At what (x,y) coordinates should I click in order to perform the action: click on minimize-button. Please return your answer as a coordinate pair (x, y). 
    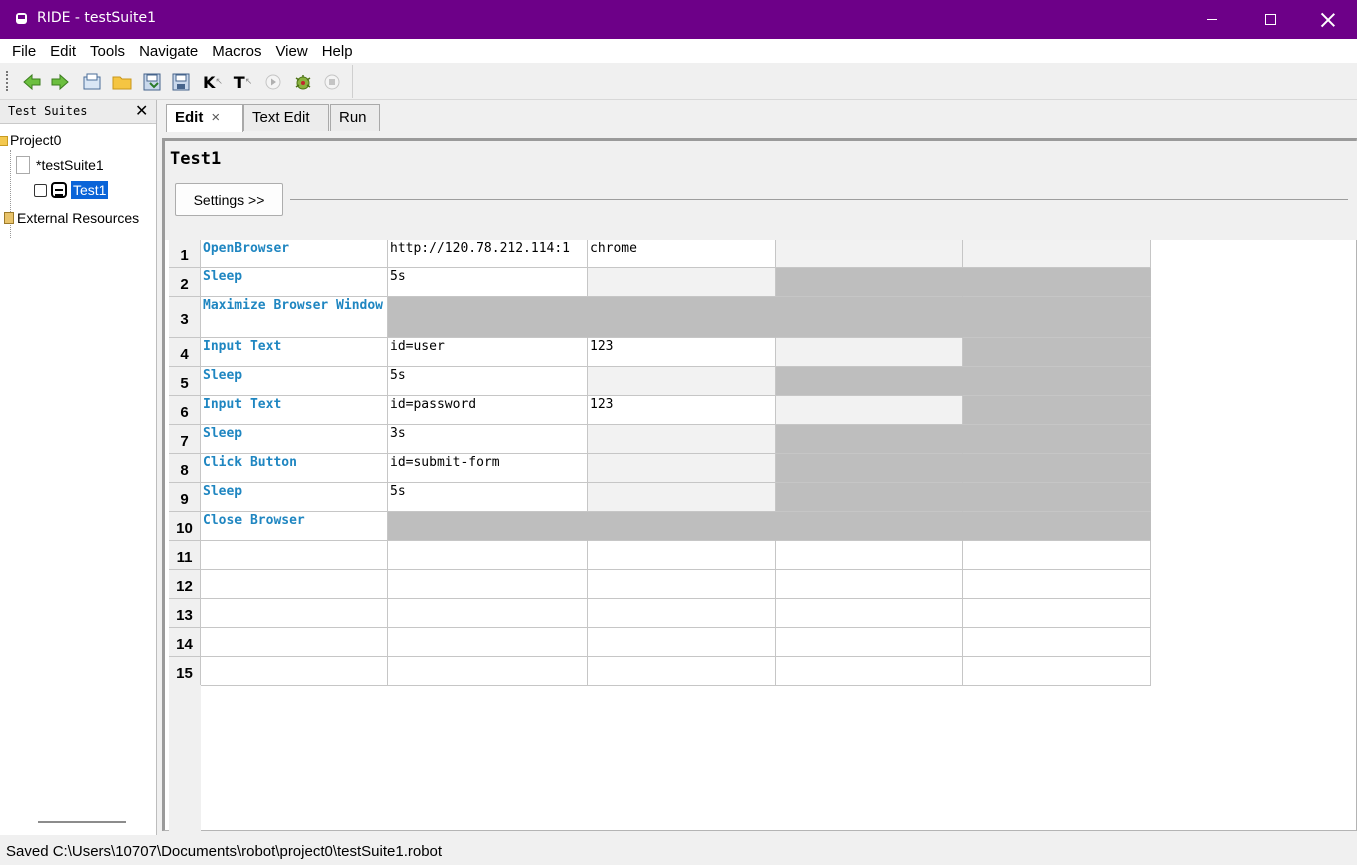
    Looking at the image, I should click on (1212, 19).